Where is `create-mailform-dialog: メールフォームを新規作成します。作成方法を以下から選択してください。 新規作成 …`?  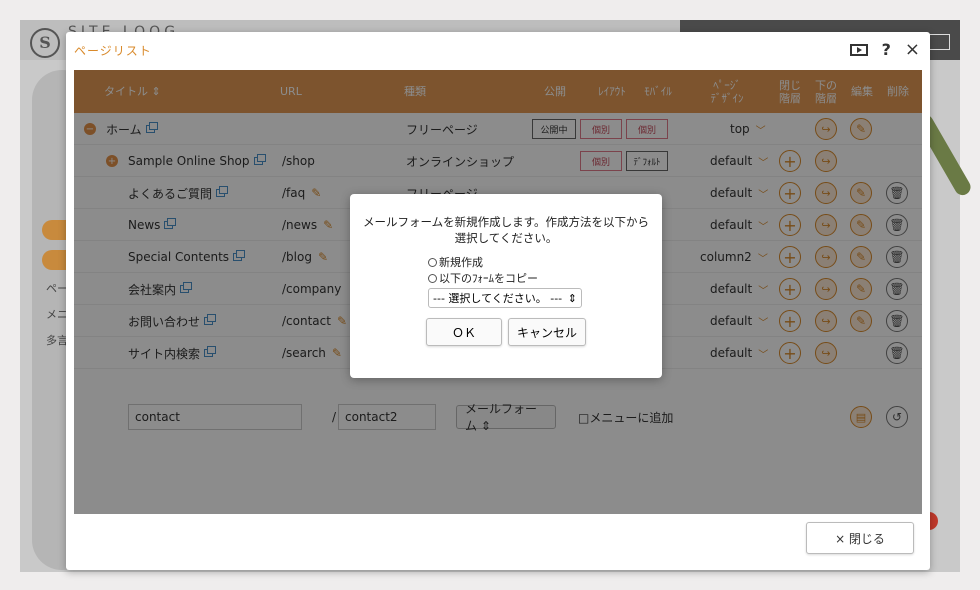
create-mailform-dialog: メールフォームを新規作成します。作成方法を以下から選択してください。 新規作成 … is located at coordinates (506, 286).